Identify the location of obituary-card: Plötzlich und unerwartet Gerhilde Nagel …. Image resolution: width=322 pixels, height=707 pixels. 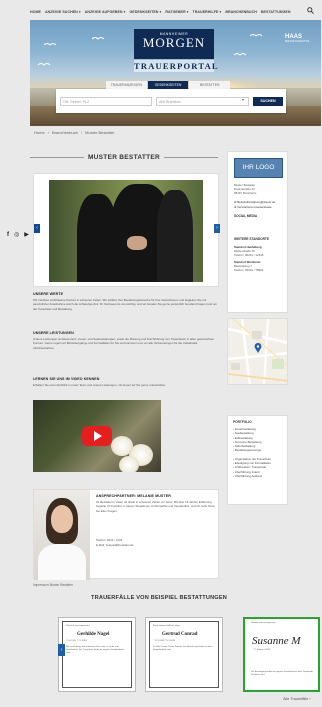
(97, 654).